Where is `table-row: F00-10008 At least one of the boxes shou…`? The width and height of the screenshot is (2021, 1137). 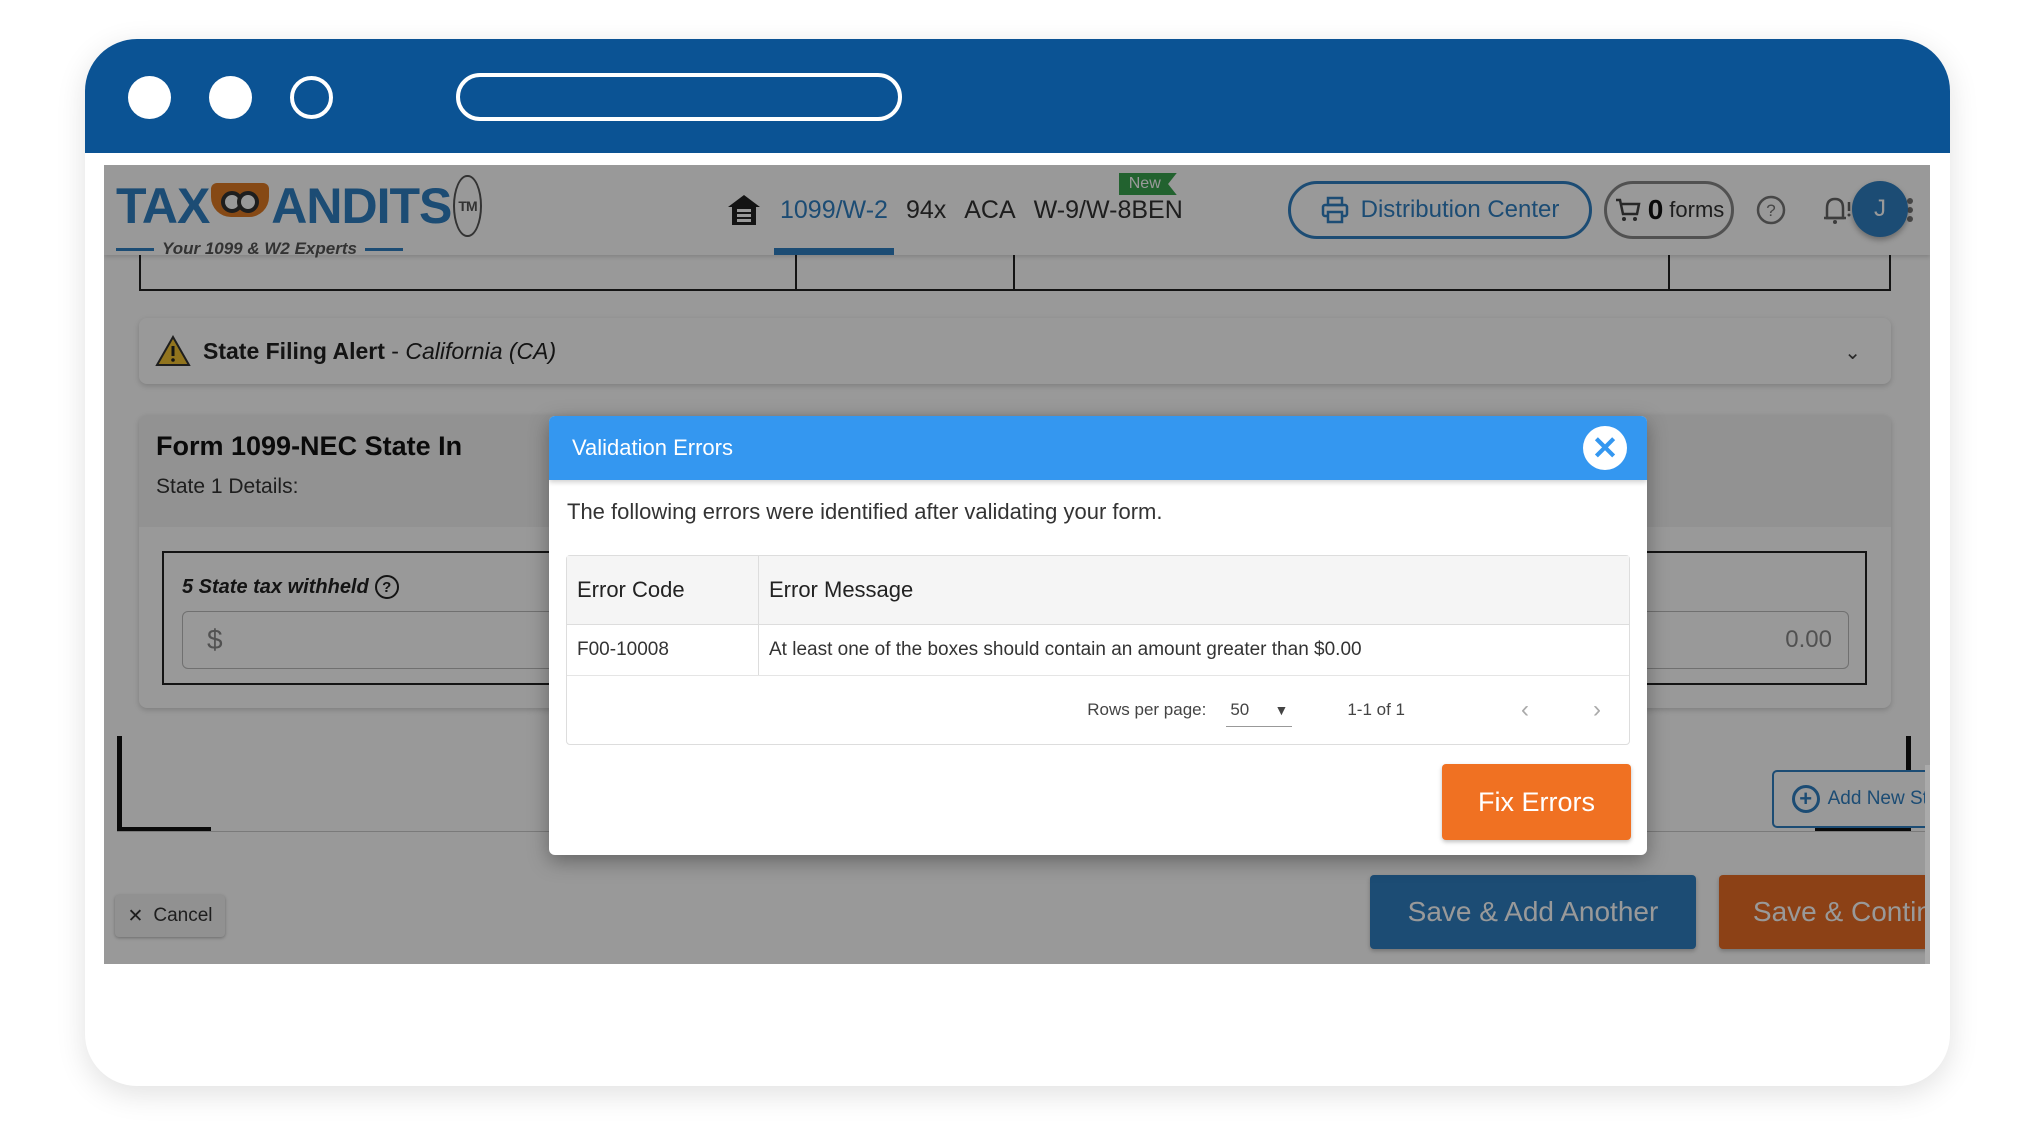
table-row: F00-10008 At least one of the boxes shou… is located at coordinates (1098, 650).